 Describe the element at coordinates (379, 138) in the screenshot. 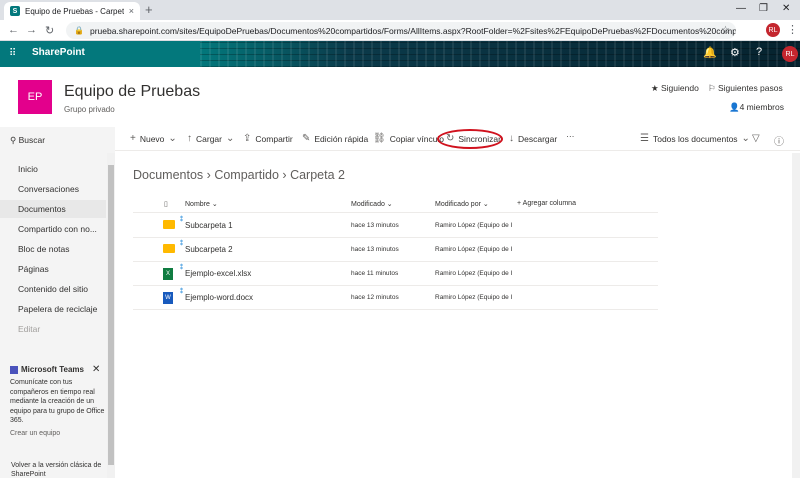

I see `link-icon: ⛓` at that location.